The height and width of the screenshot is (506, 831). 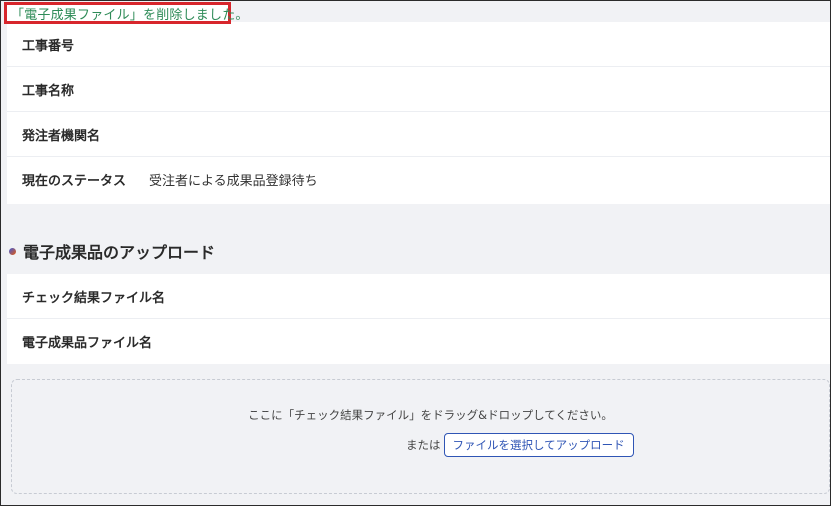 I want to click on info-label-project-number: 工事番号, so click(x=48, y=46).